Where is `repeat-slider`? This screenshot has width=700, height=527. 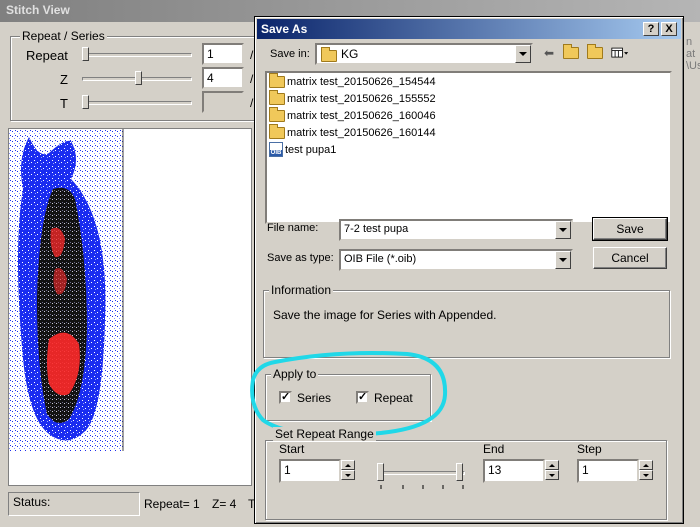
repeat-slider is located at coordinates (137, 55).